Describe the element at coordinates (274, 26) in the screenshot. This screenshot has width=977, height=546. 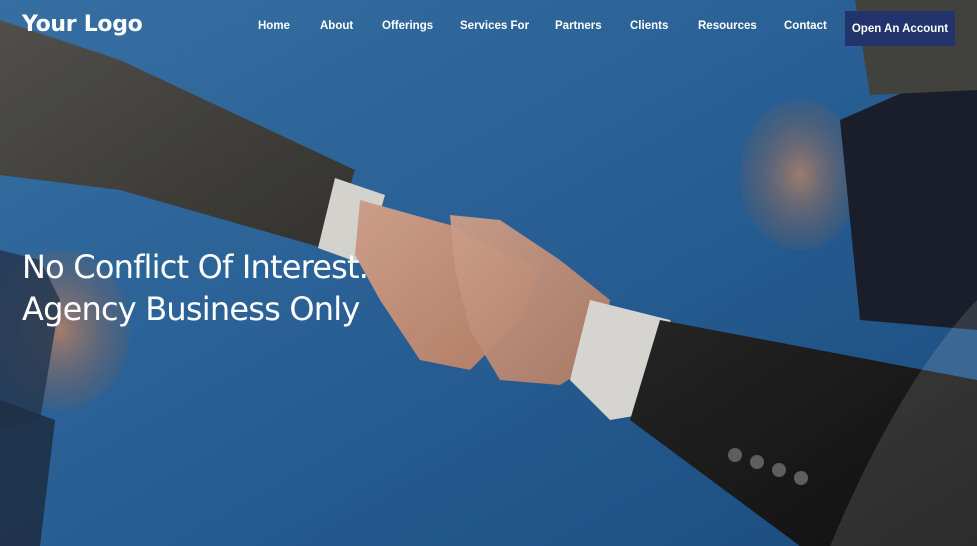
I see `nav-item-home: Home` at that location.